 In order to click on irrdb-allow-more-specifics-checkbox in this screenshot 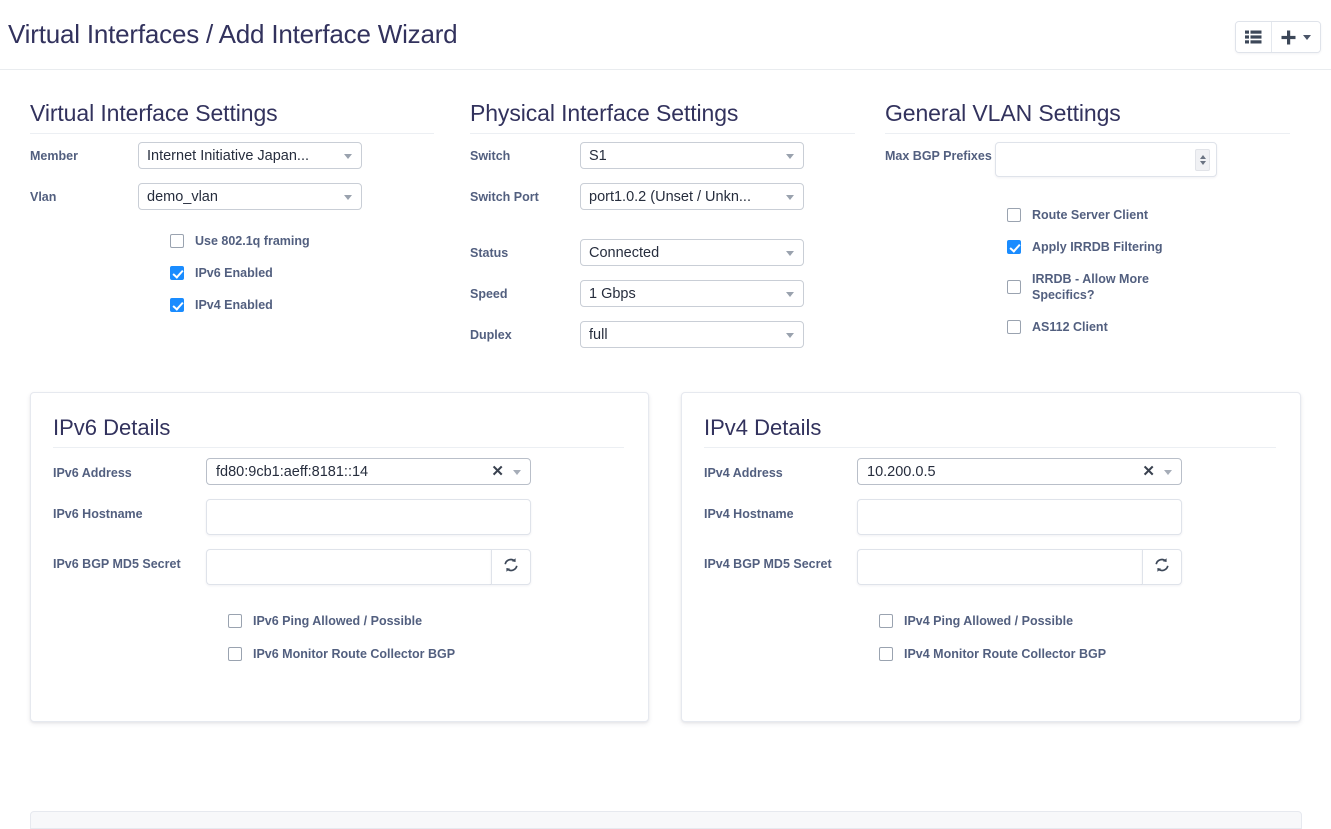, I will do `click(1014, 287)`.